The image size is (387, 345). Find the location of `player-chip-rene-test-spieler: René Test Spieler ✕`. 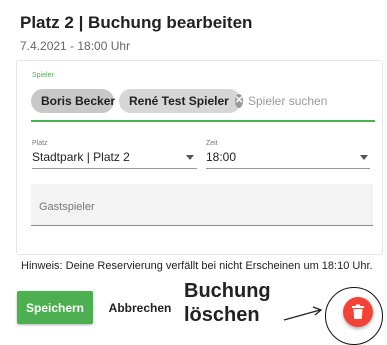

player-chip-rene-test-spieler: René Test Spieler ✕ is located at coordinates (181, 101).